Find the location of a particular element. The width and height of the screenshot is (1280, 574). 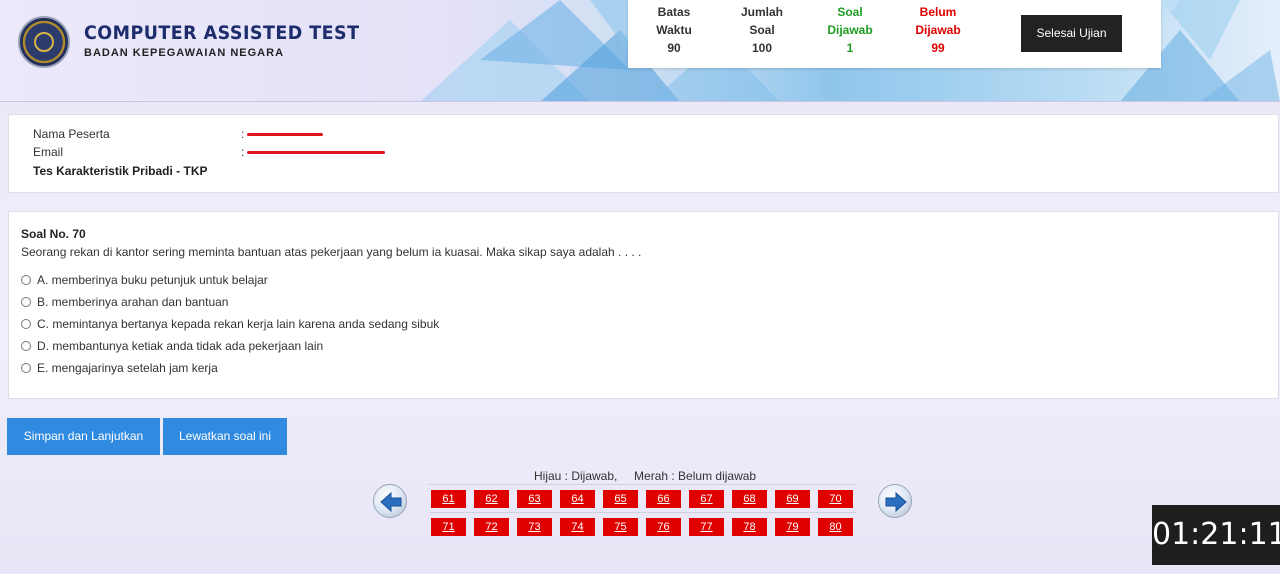

question-nav-79: 79 is located at coordinates (792, 527).